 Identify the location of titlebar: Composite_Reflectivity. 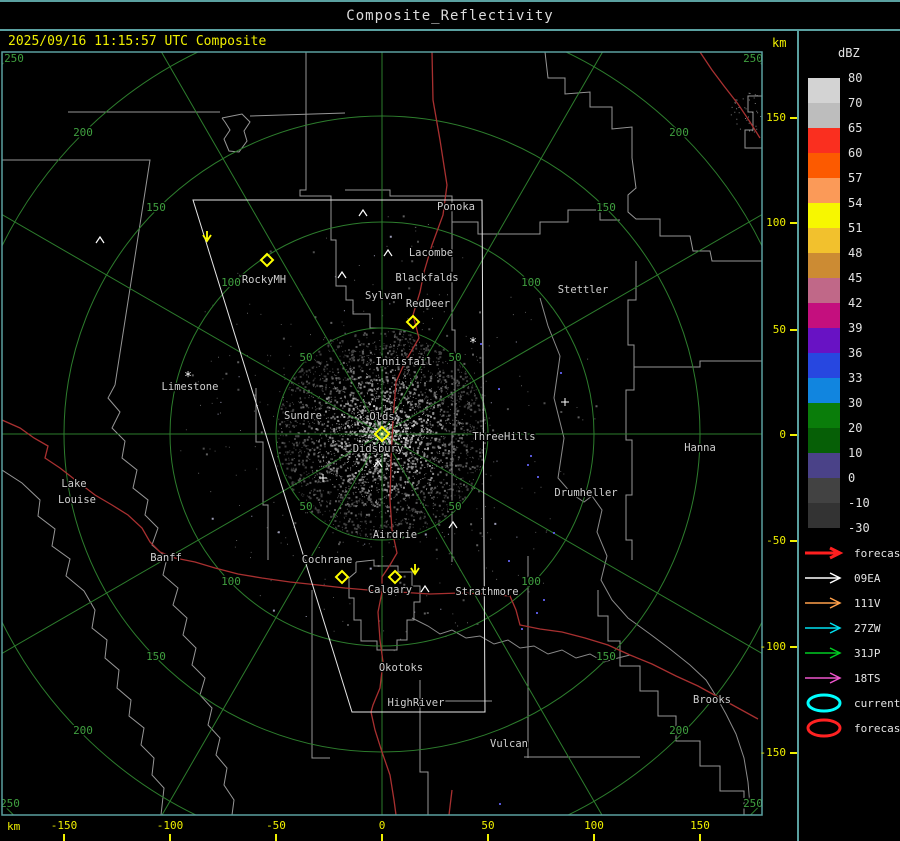
(450, 15).